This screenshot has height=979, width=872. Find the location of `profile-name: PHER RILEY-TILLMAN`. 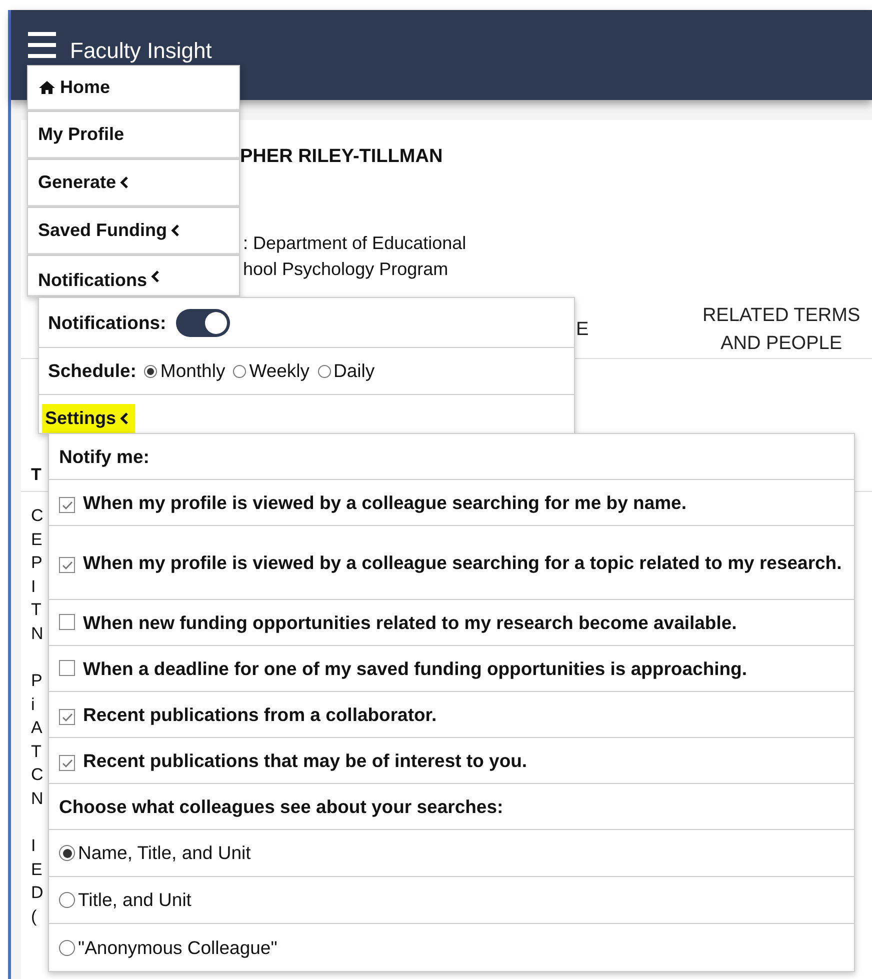

profile-name: PHER RILEY-TILLMAN is located at coordinates (341, 157).